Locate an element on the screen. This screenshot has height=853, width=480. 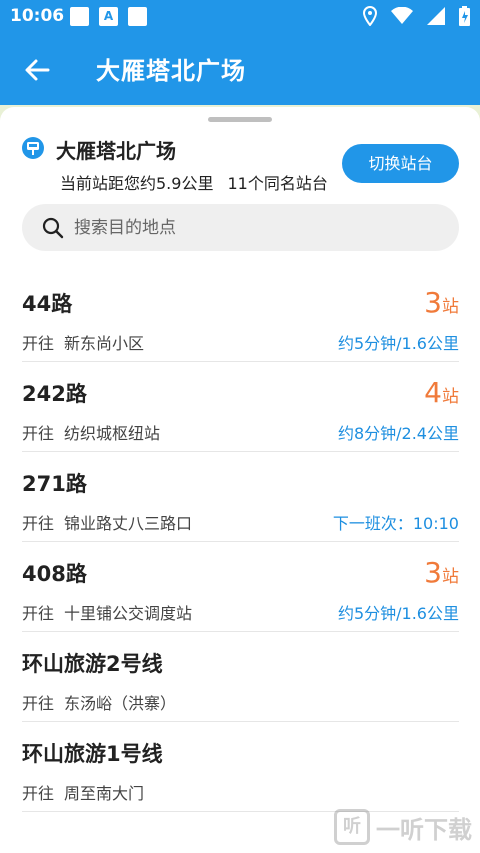
route-name: 44路 is located at coordinates (47, 304).